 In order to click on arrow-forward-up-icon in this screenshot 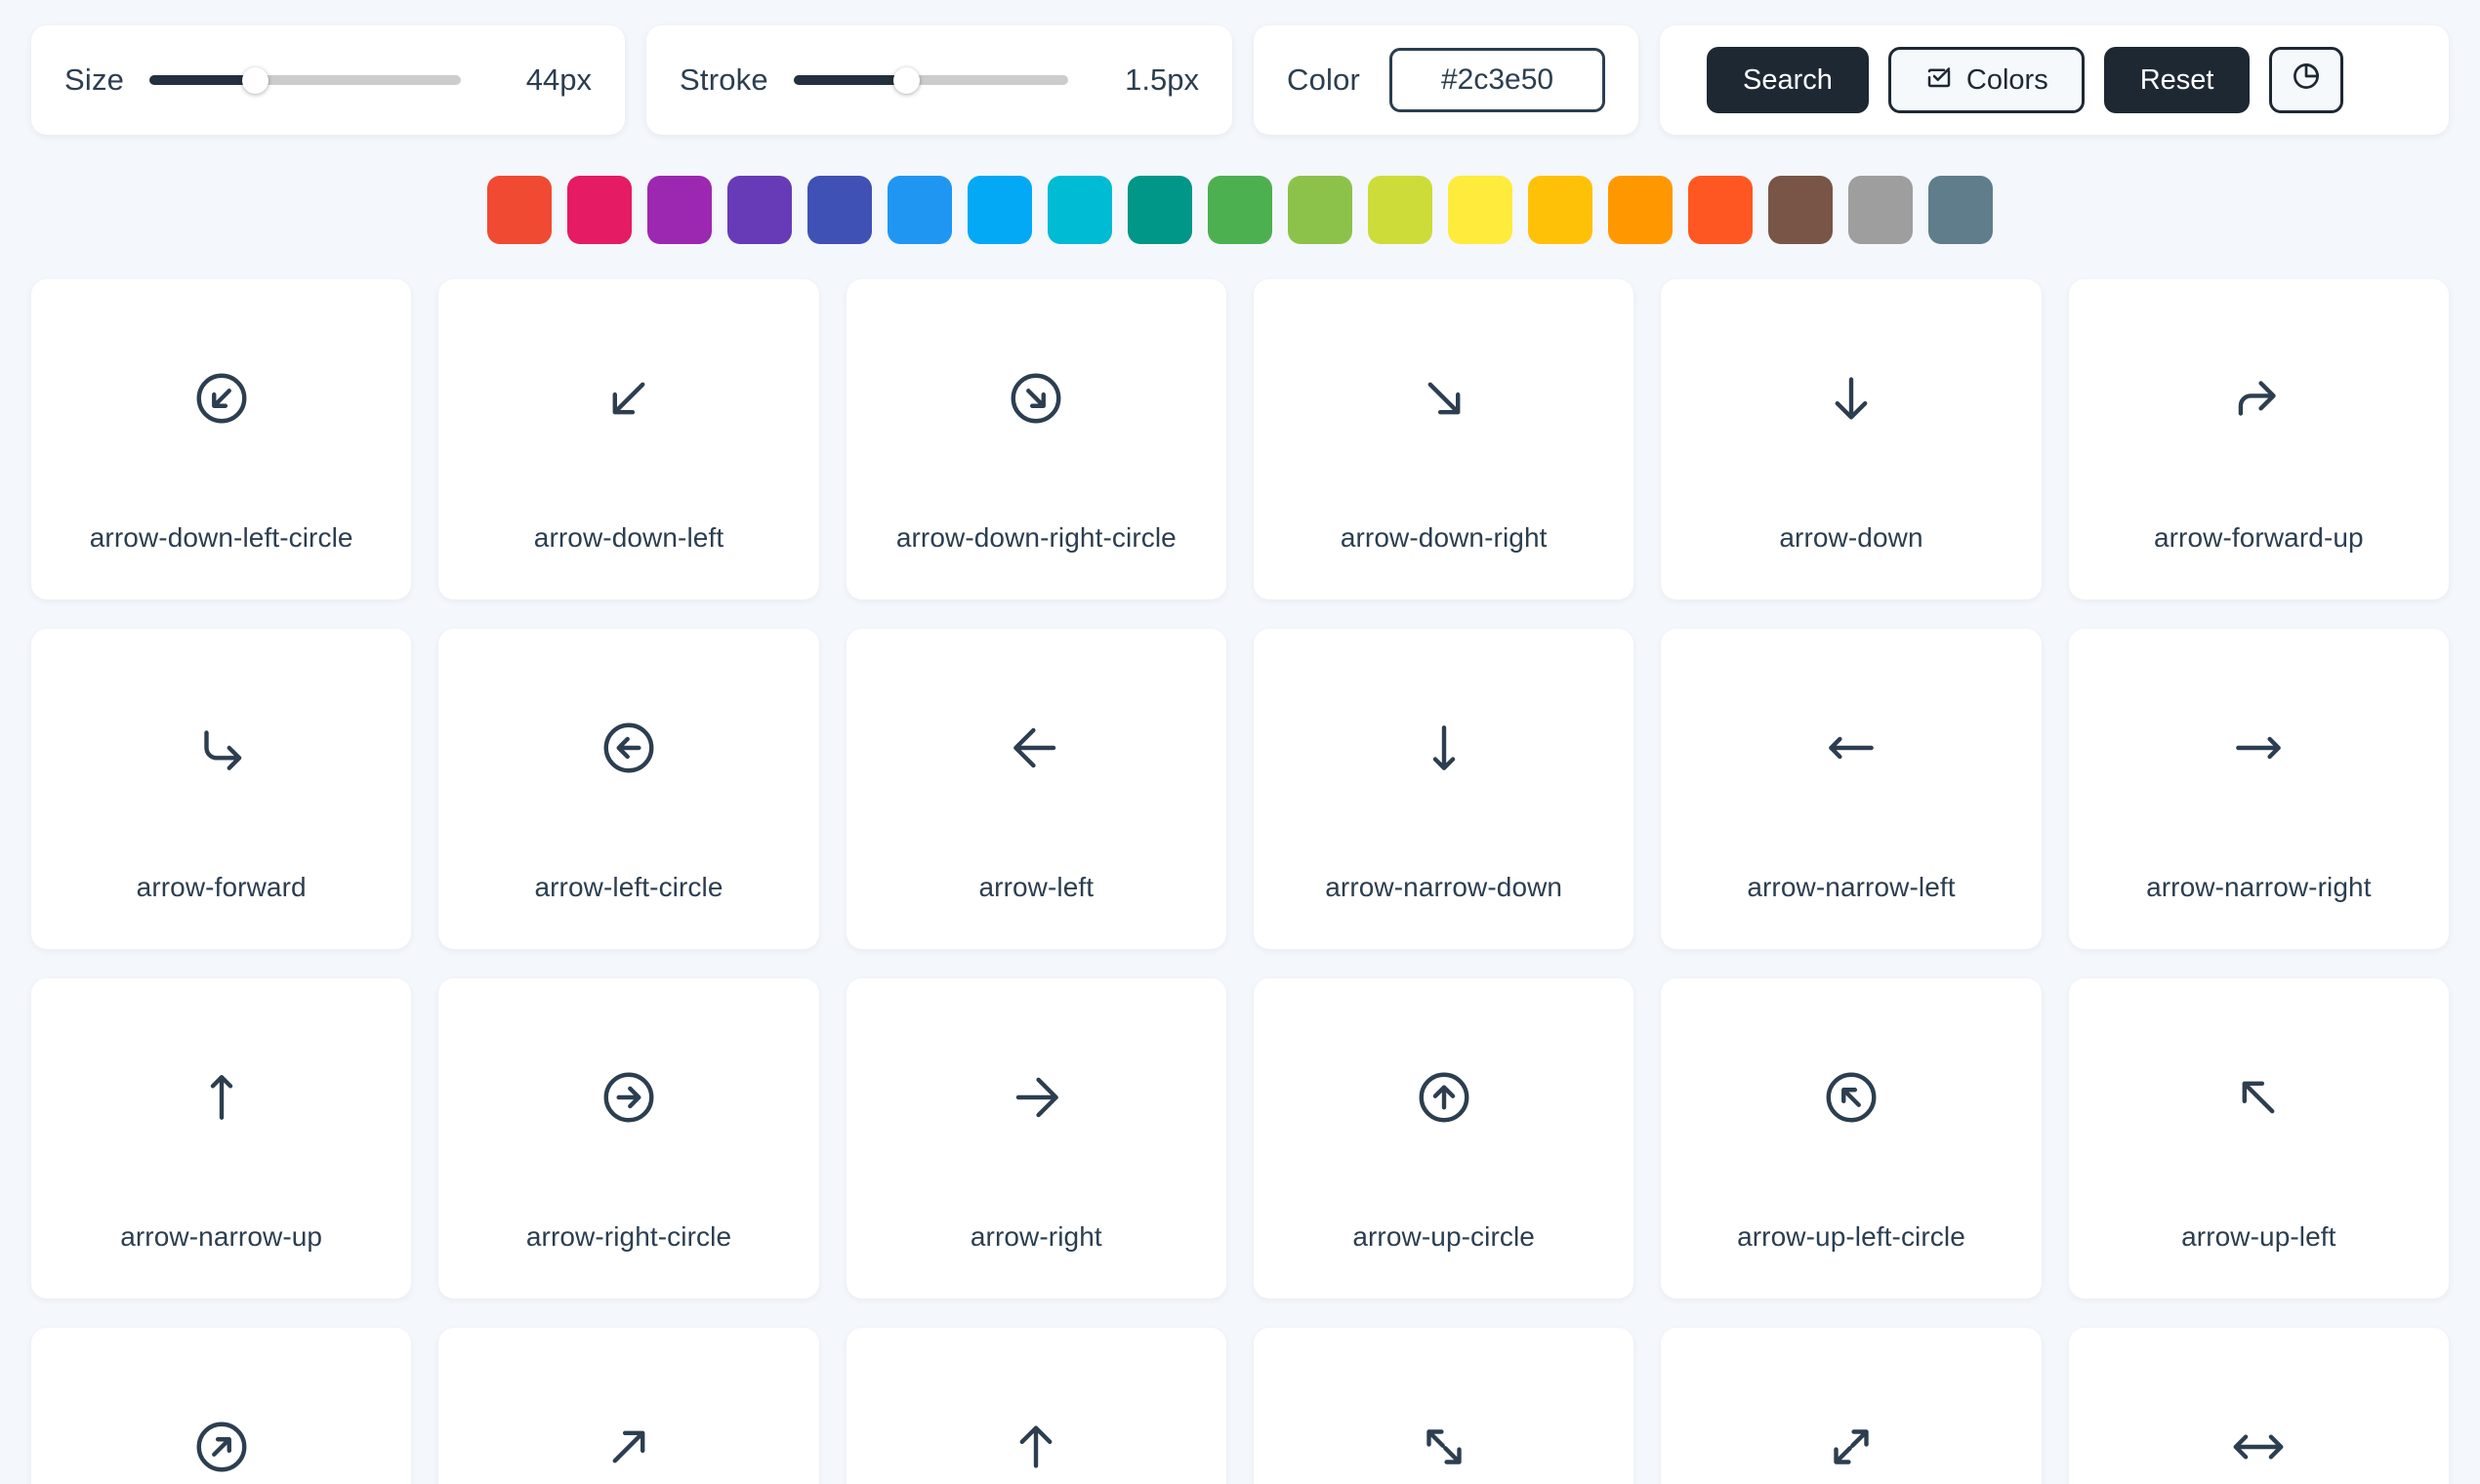, I will do `click(2258, 399)`.